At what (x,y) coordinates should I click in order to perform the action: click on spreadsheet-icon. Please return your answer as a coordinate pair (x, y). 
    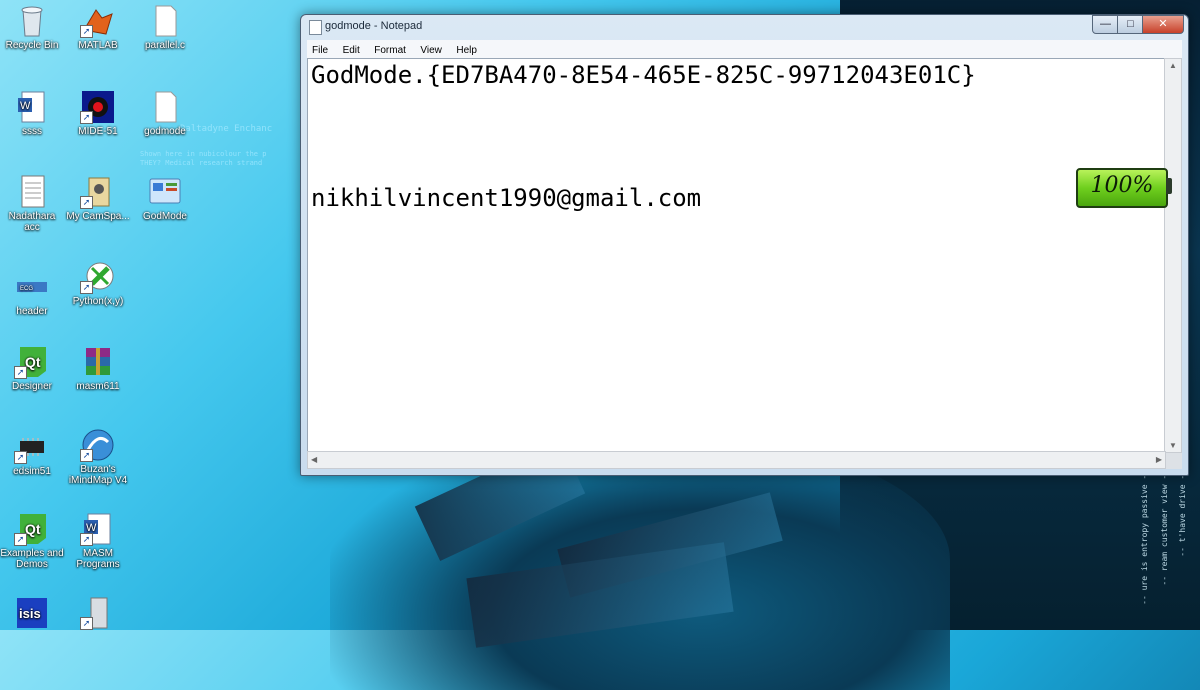
    Looking at the image, I should click on (32, 192).